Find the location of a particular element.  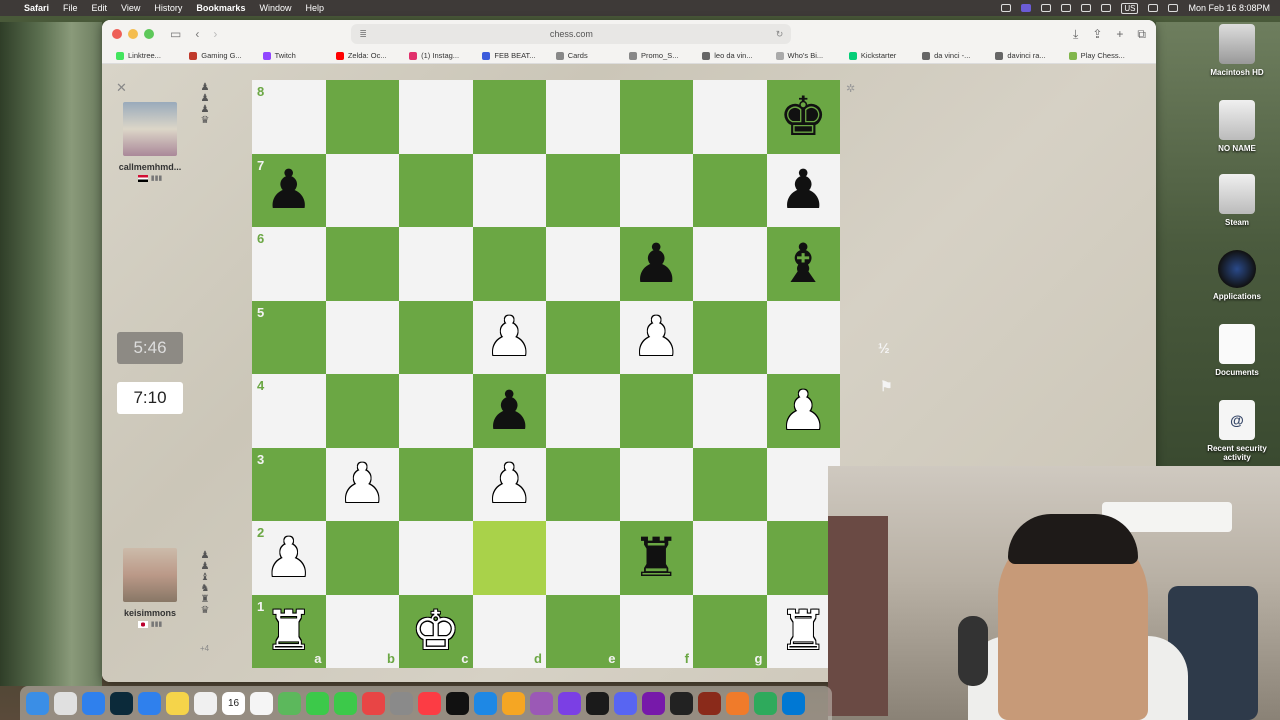

square-b6 is located at coordinates (362, 264).